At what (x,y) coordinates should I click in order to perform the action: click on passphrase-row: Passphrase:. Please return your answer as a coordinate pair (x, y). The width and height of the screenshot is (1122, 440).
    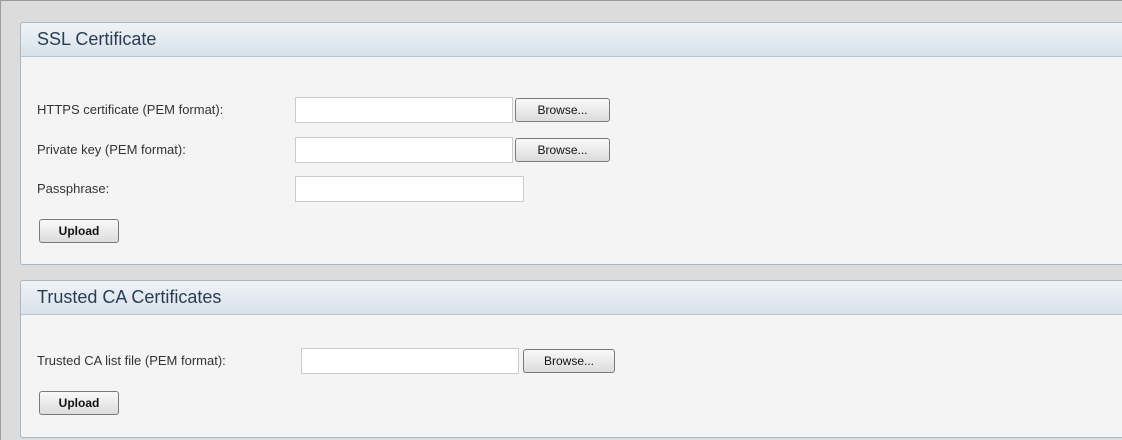
    Looking at the image, I should click on (387, 189).